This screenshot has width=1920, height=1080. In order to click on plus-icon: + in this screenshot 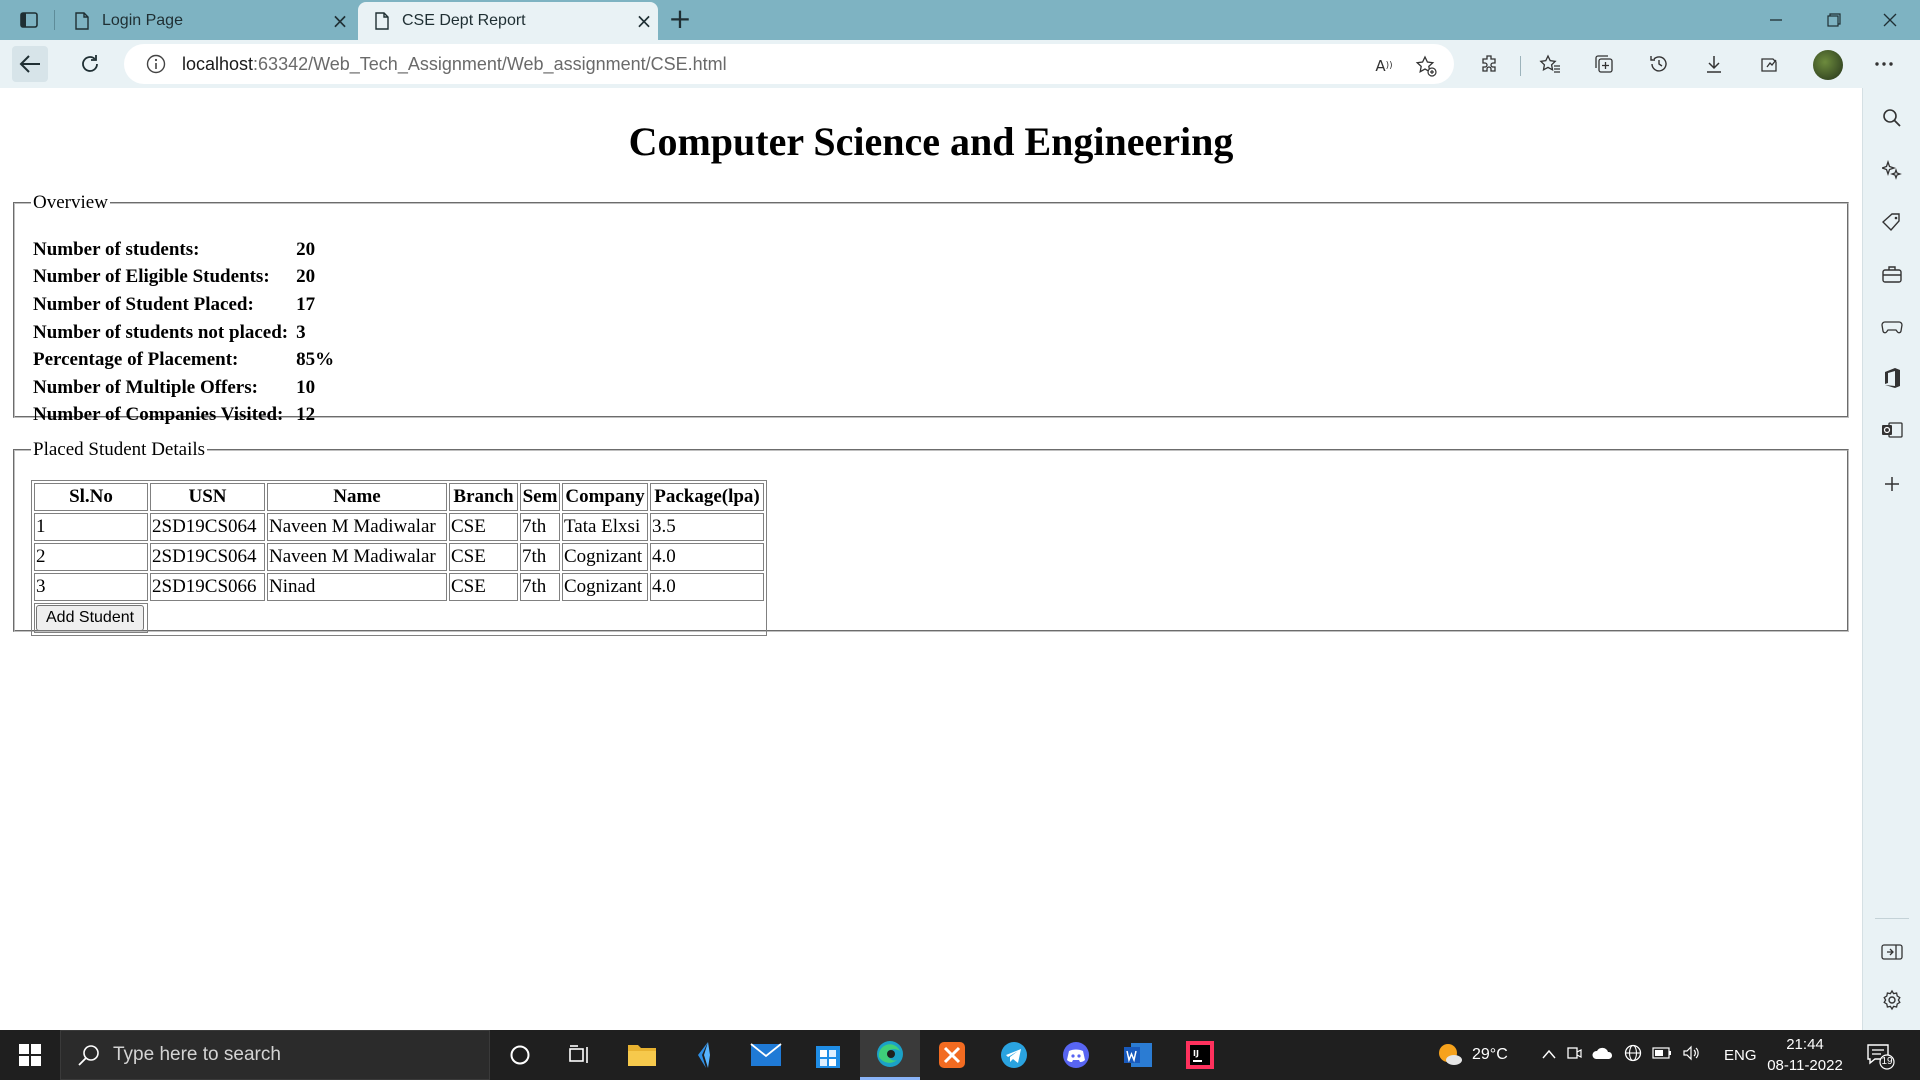, I will do `click(680, 20)`.